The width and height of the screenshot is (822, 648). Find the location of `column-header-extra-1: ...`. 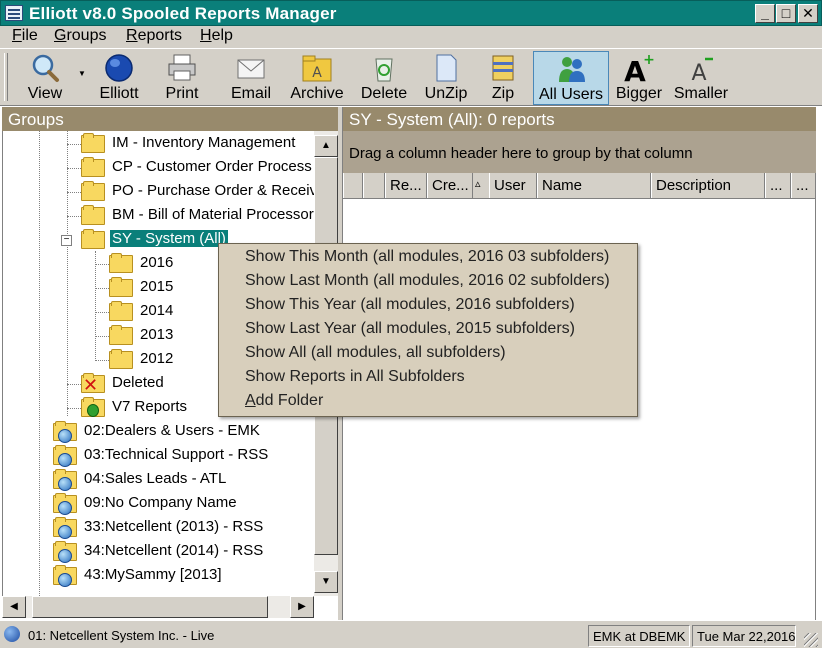

column-header-extra-1: ... is located at coordinates (778, 185).